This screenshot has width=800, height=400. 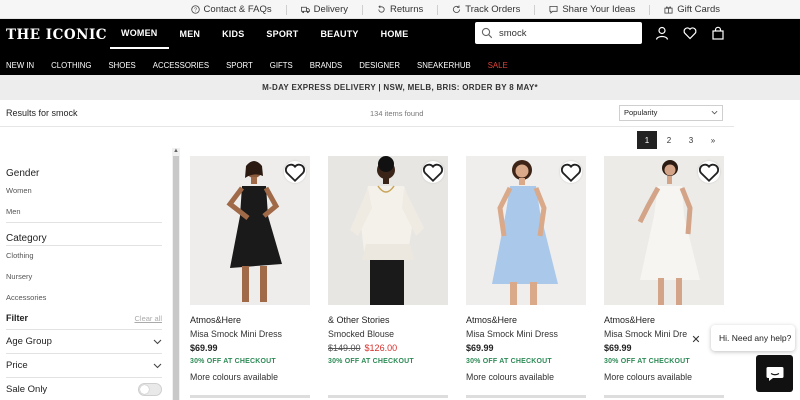 What do you see at coordinates (400, 9) in the screenshot?
I see `utility-link-returns: Returns` at bounding box center [400, 9].